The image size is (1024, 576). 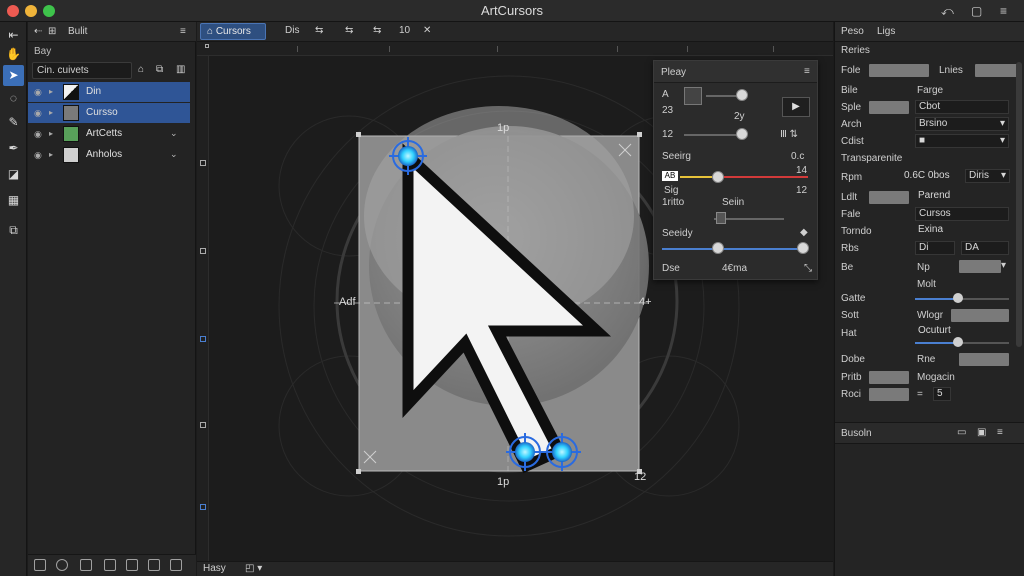 I want to click on document-tab: ⌂ Cursors, so click(x=233, y=31).